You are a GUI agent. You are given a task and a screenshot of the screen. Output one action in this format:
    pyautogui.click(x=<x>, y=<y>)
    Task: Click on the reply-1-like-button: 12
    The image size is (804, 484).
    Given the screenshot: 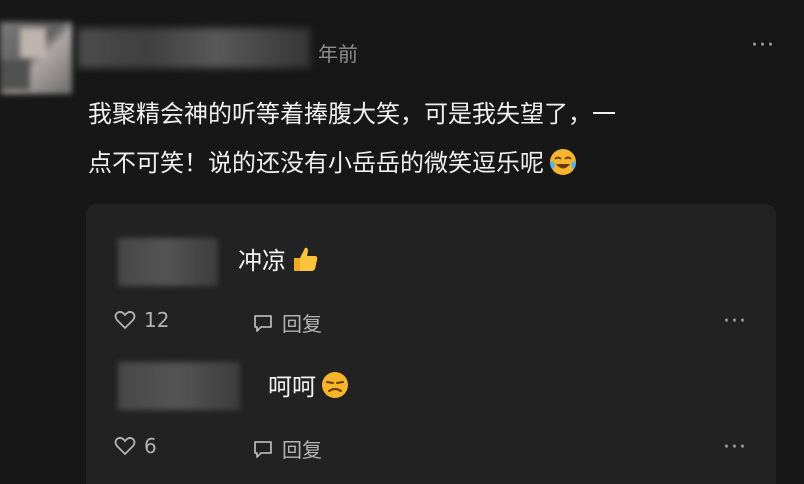 What is the action you would take?
    pyautogui.click(x=141, y=320)
    